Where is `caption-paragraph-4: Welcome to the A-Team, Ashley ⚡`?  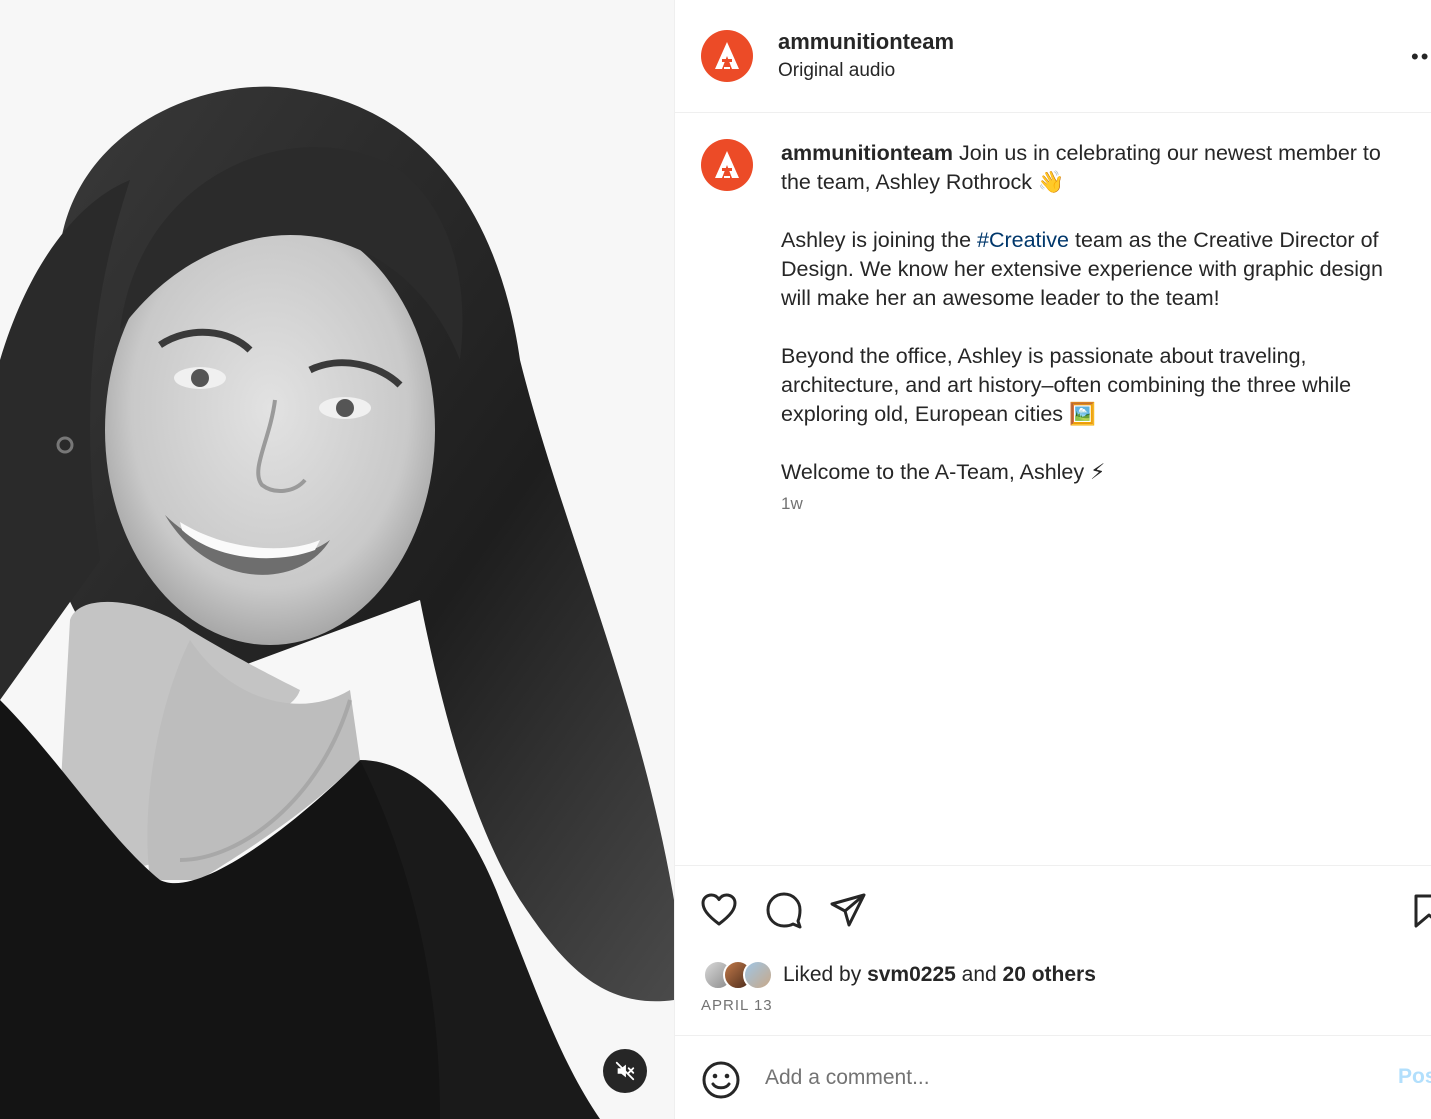
caption-paragraph-4: Welcome to the A-Team, Ashley ⚡ is located at coordinates (943, 472).